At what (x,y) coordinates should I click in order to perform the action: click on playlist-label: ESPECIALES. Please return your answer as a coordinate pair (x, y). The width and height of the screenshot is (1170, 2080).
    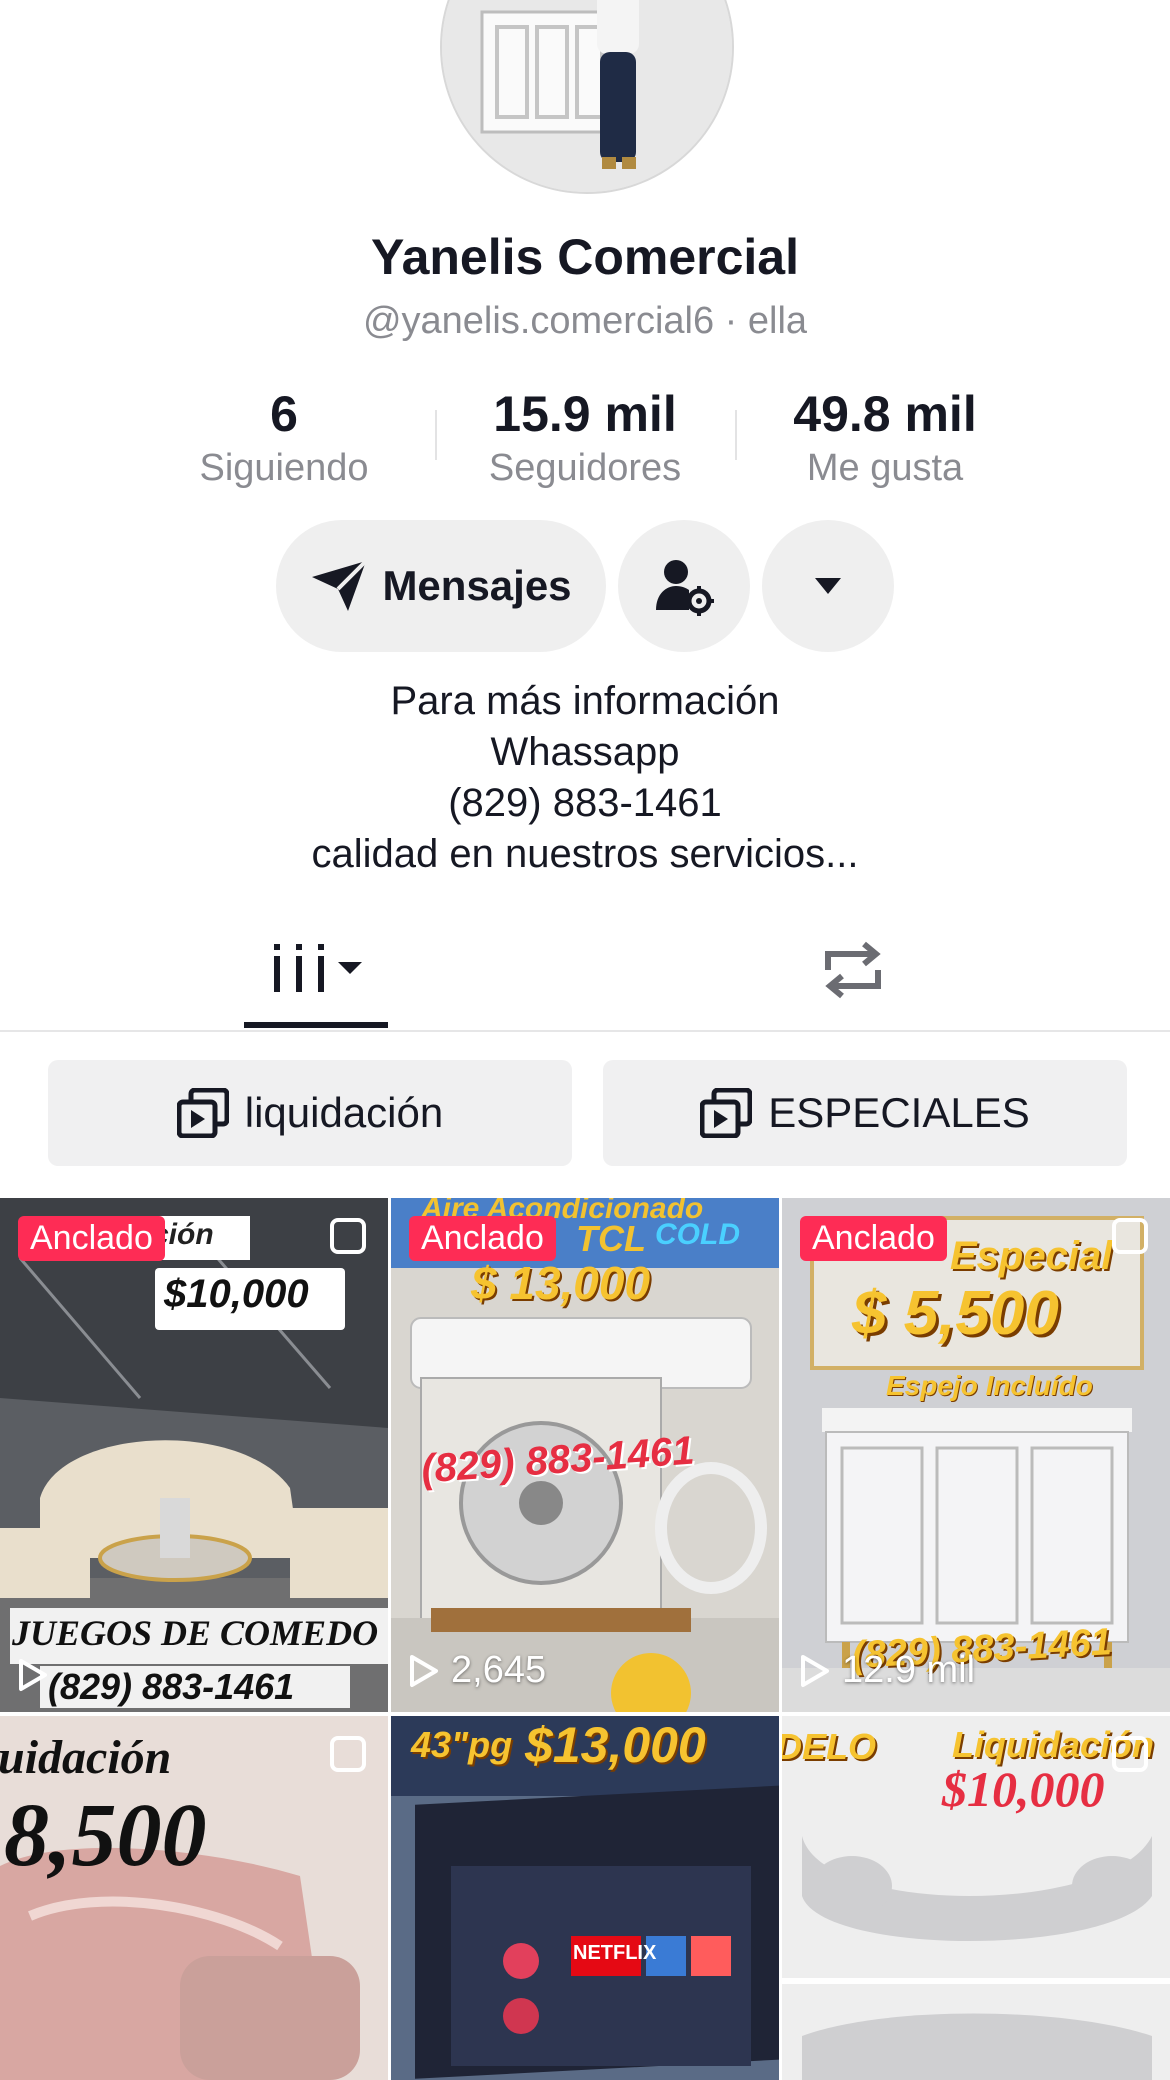
    Looking at the image, I should click on (899, 1112).